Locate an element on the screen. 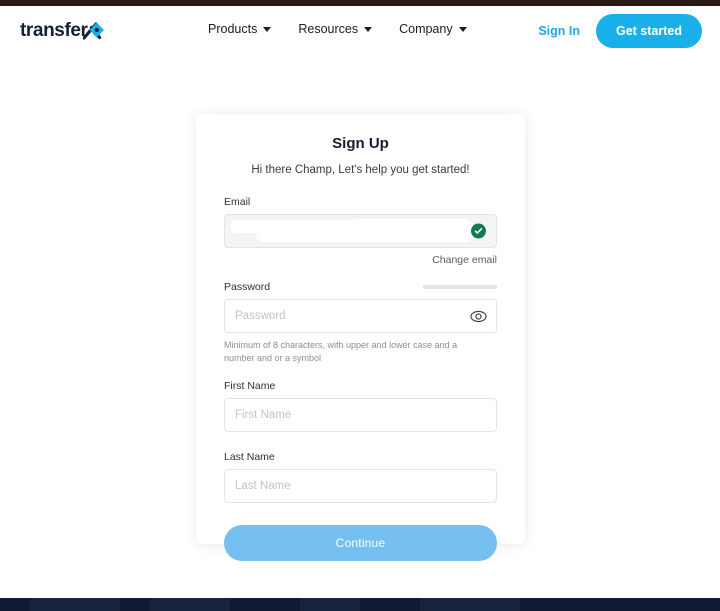 This screenshot has width=720, height=611. password-label-row: Password is located at coordinates (360, 287).